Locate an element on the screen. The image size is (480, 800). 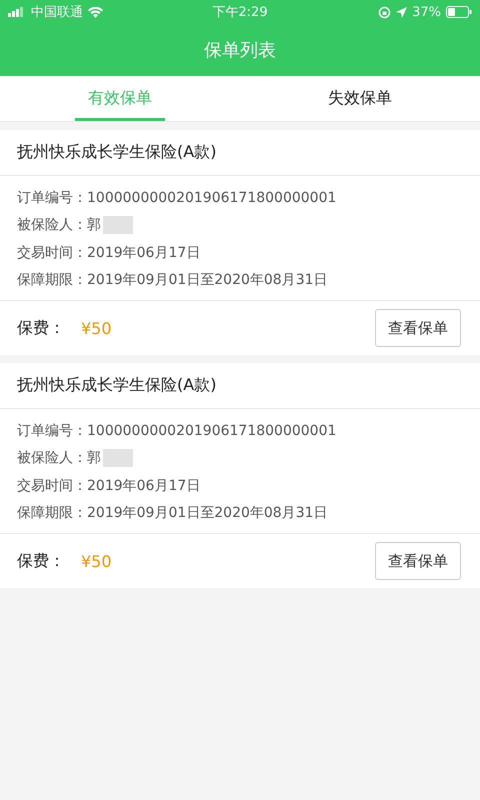
rotation-lock-icon is located at coordinates (385, 12).